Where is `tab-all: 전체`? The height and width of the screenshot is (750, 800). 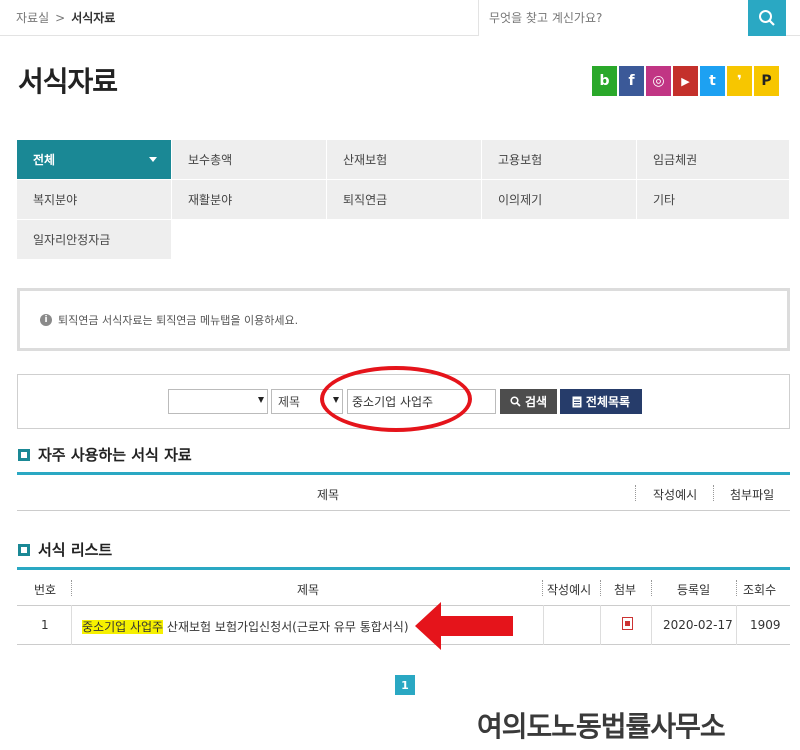
tab-all: 전체 is located at coordinates (94, 159).